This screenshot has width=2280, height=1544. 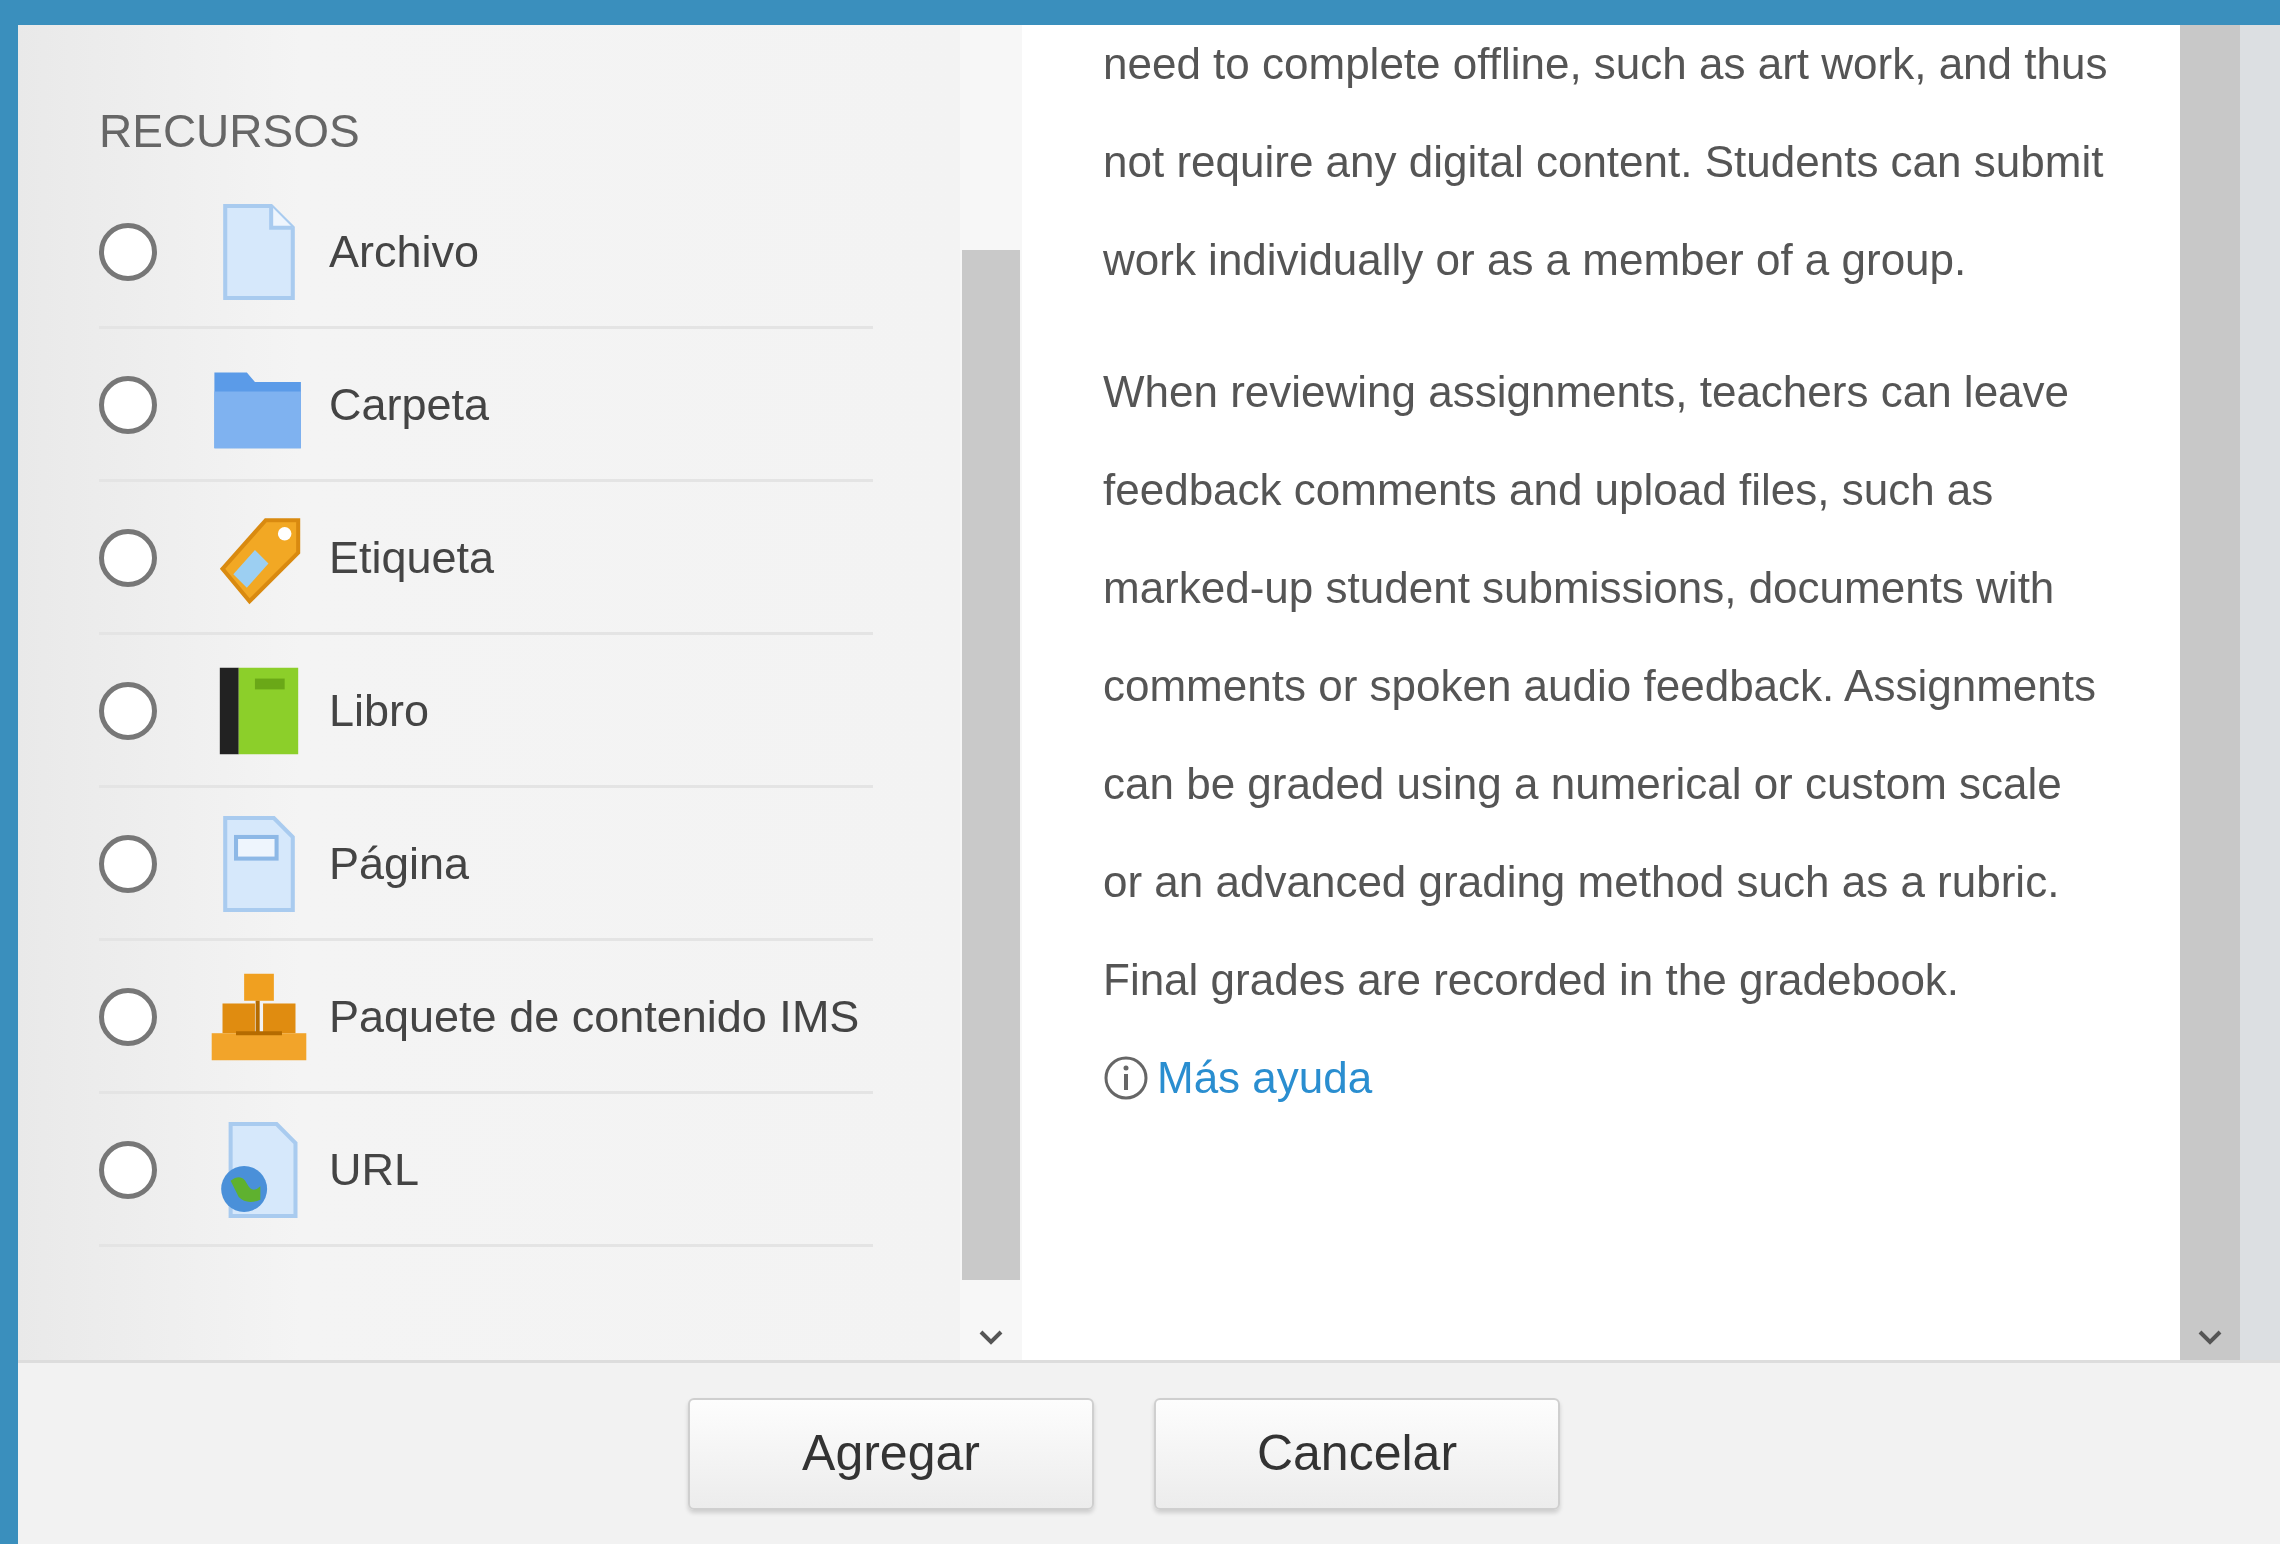 What do you see at coordinates (409, 405) in the screenshot?
I see `option-label: Carpeta` at bounding box center [409, 405].